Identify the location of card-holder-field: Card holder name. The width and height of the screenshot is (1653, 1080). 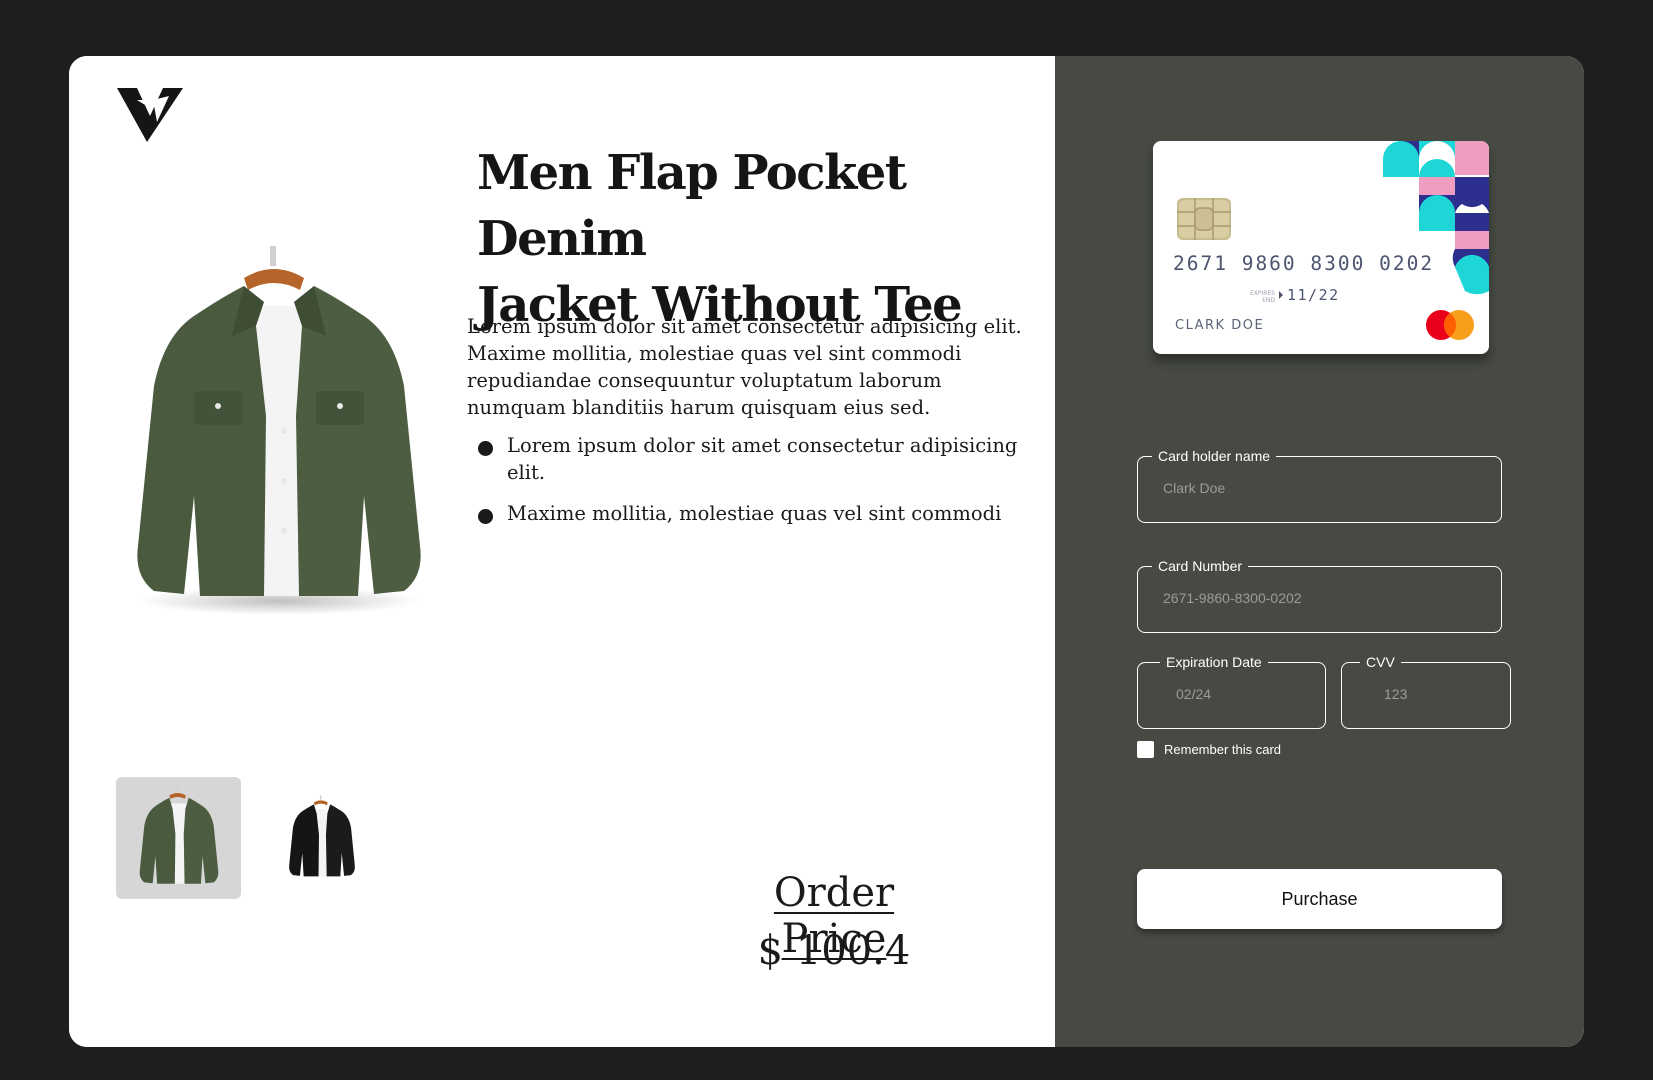
(1319, 485).